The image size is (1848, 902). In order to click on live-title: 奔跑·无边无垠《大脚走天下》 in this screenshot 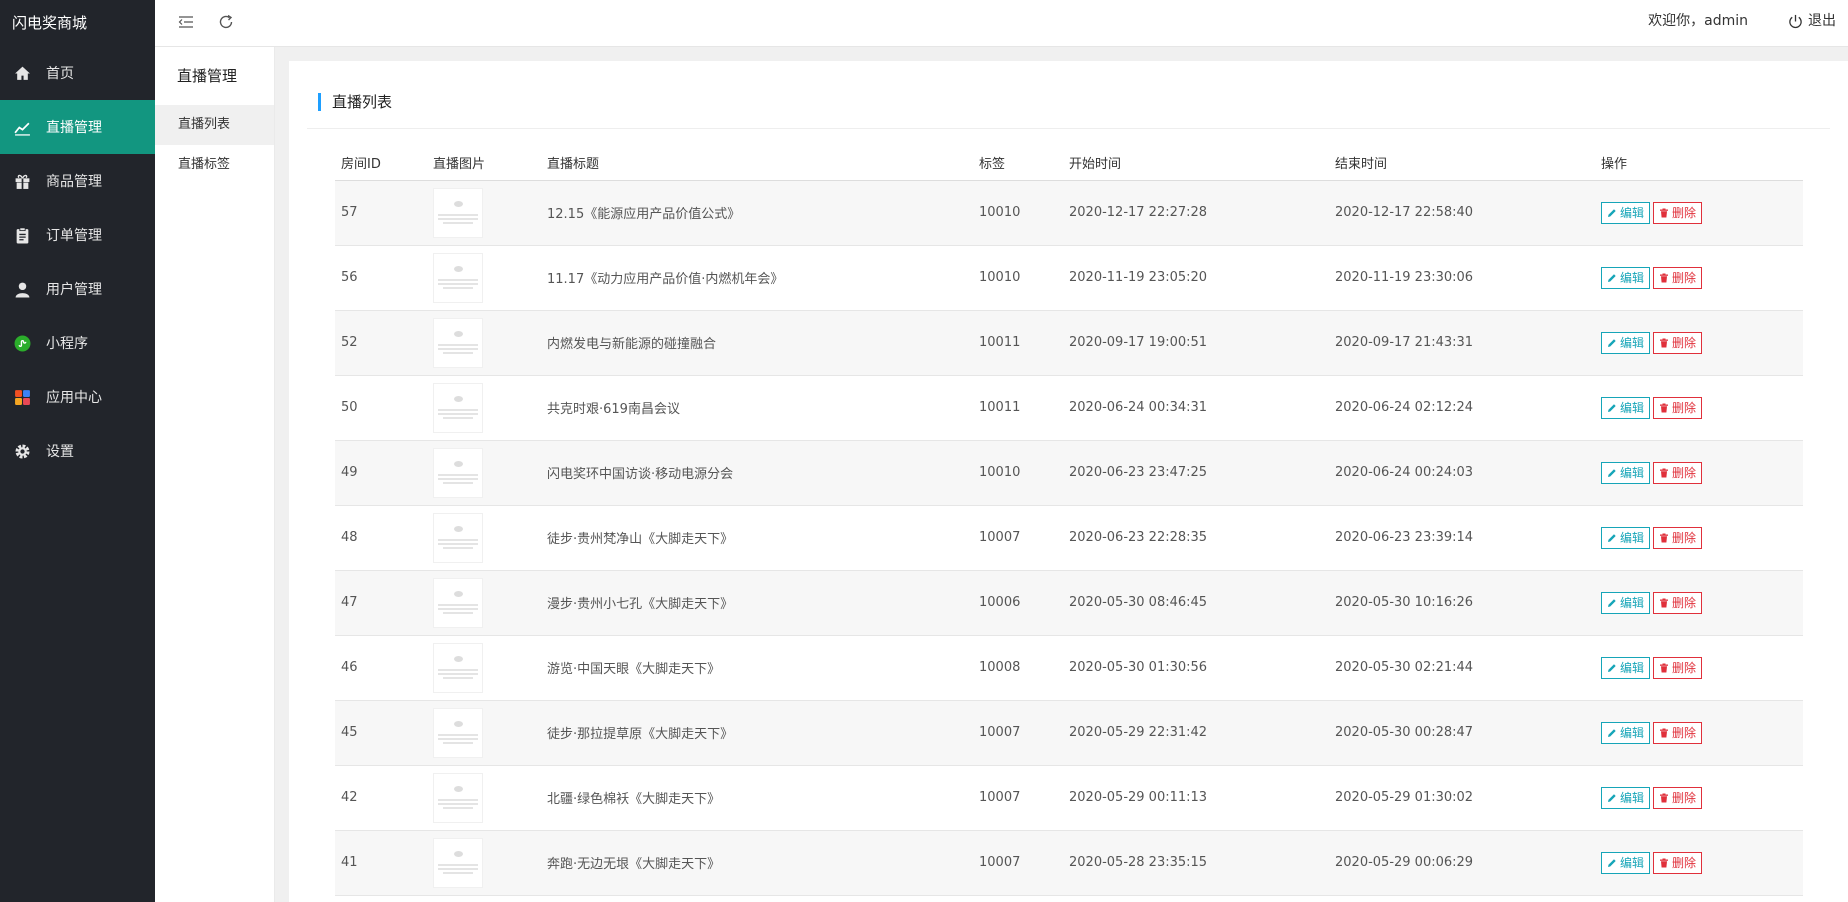, I will do `click(757, 863)`.